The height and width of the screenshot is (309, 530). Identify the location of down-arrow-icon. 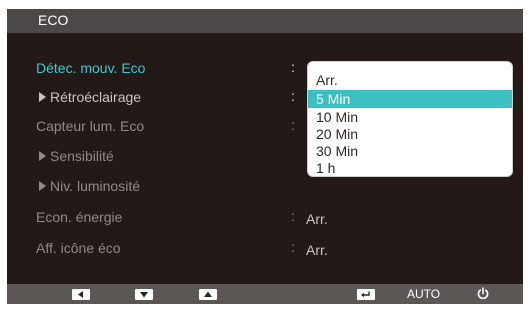
(144, 294).